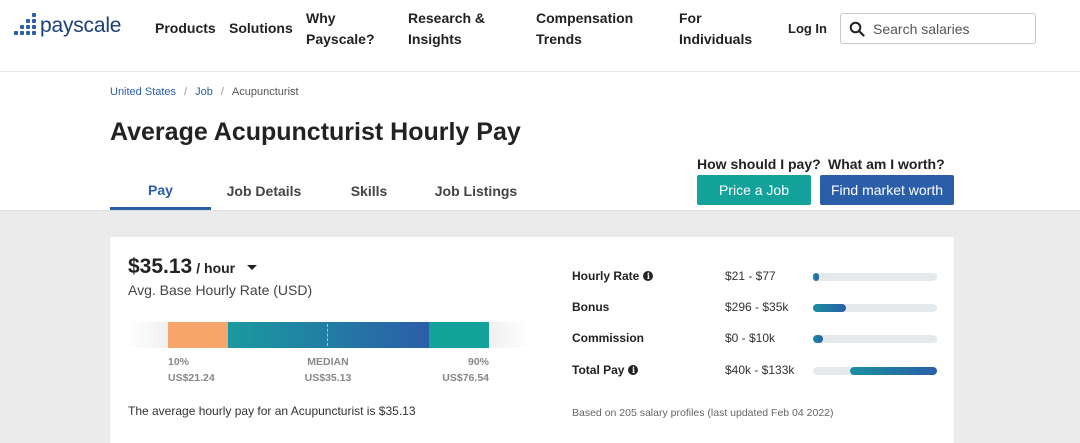 The height and width of the screenshot is (443, 1080). What do you see at coordinates (598, 370) in the screenshot?
I see `pay-row-label: Total Pay` at bounding box center [598, 370].